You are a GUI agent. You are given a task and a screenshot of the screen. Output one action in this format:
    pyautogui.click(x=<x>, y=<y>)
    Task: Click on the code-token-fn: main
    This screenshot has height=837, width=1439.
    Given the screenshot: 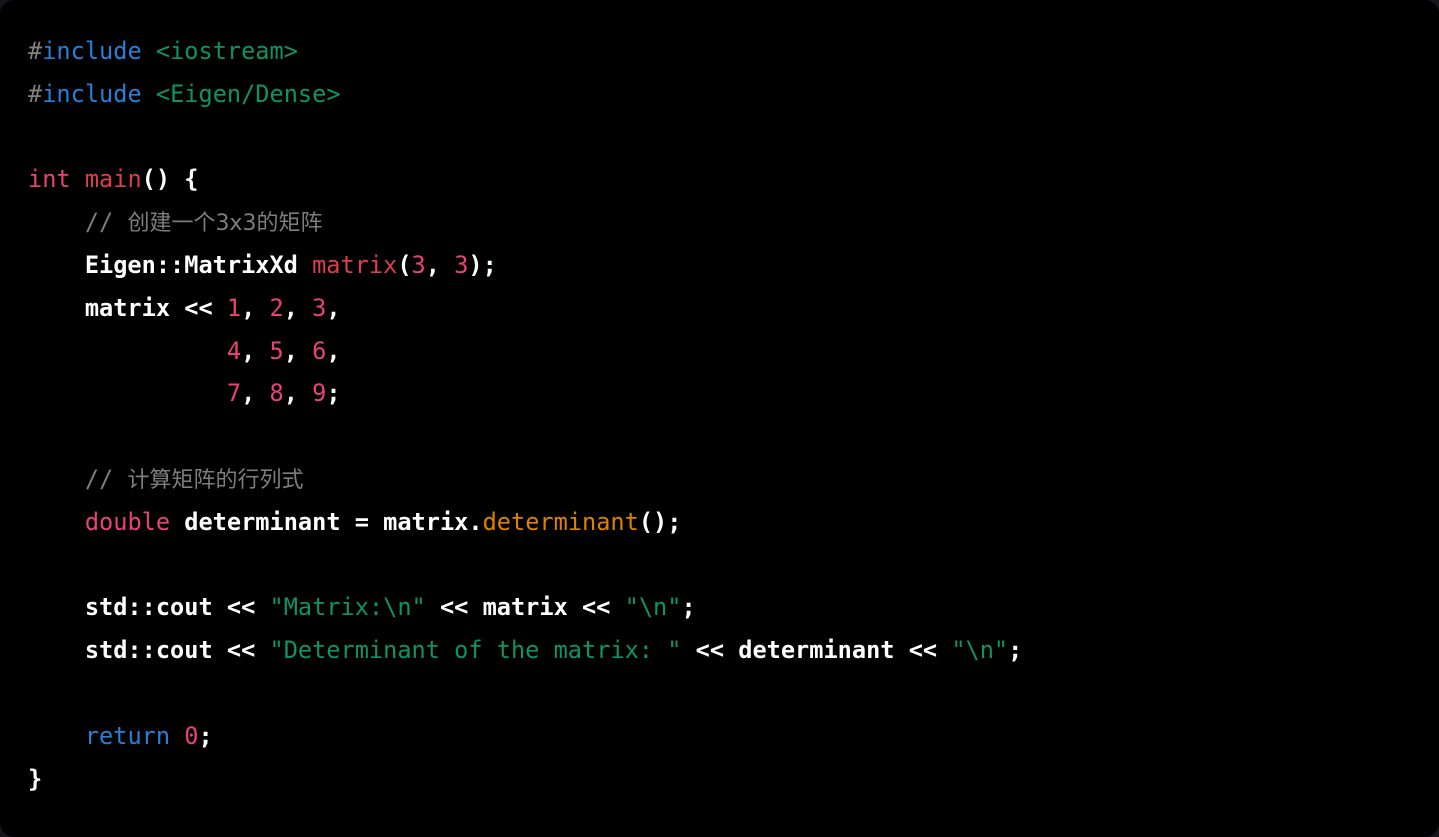 What is the action you would take?
    pyautogui.click(x=113, y=179)
    